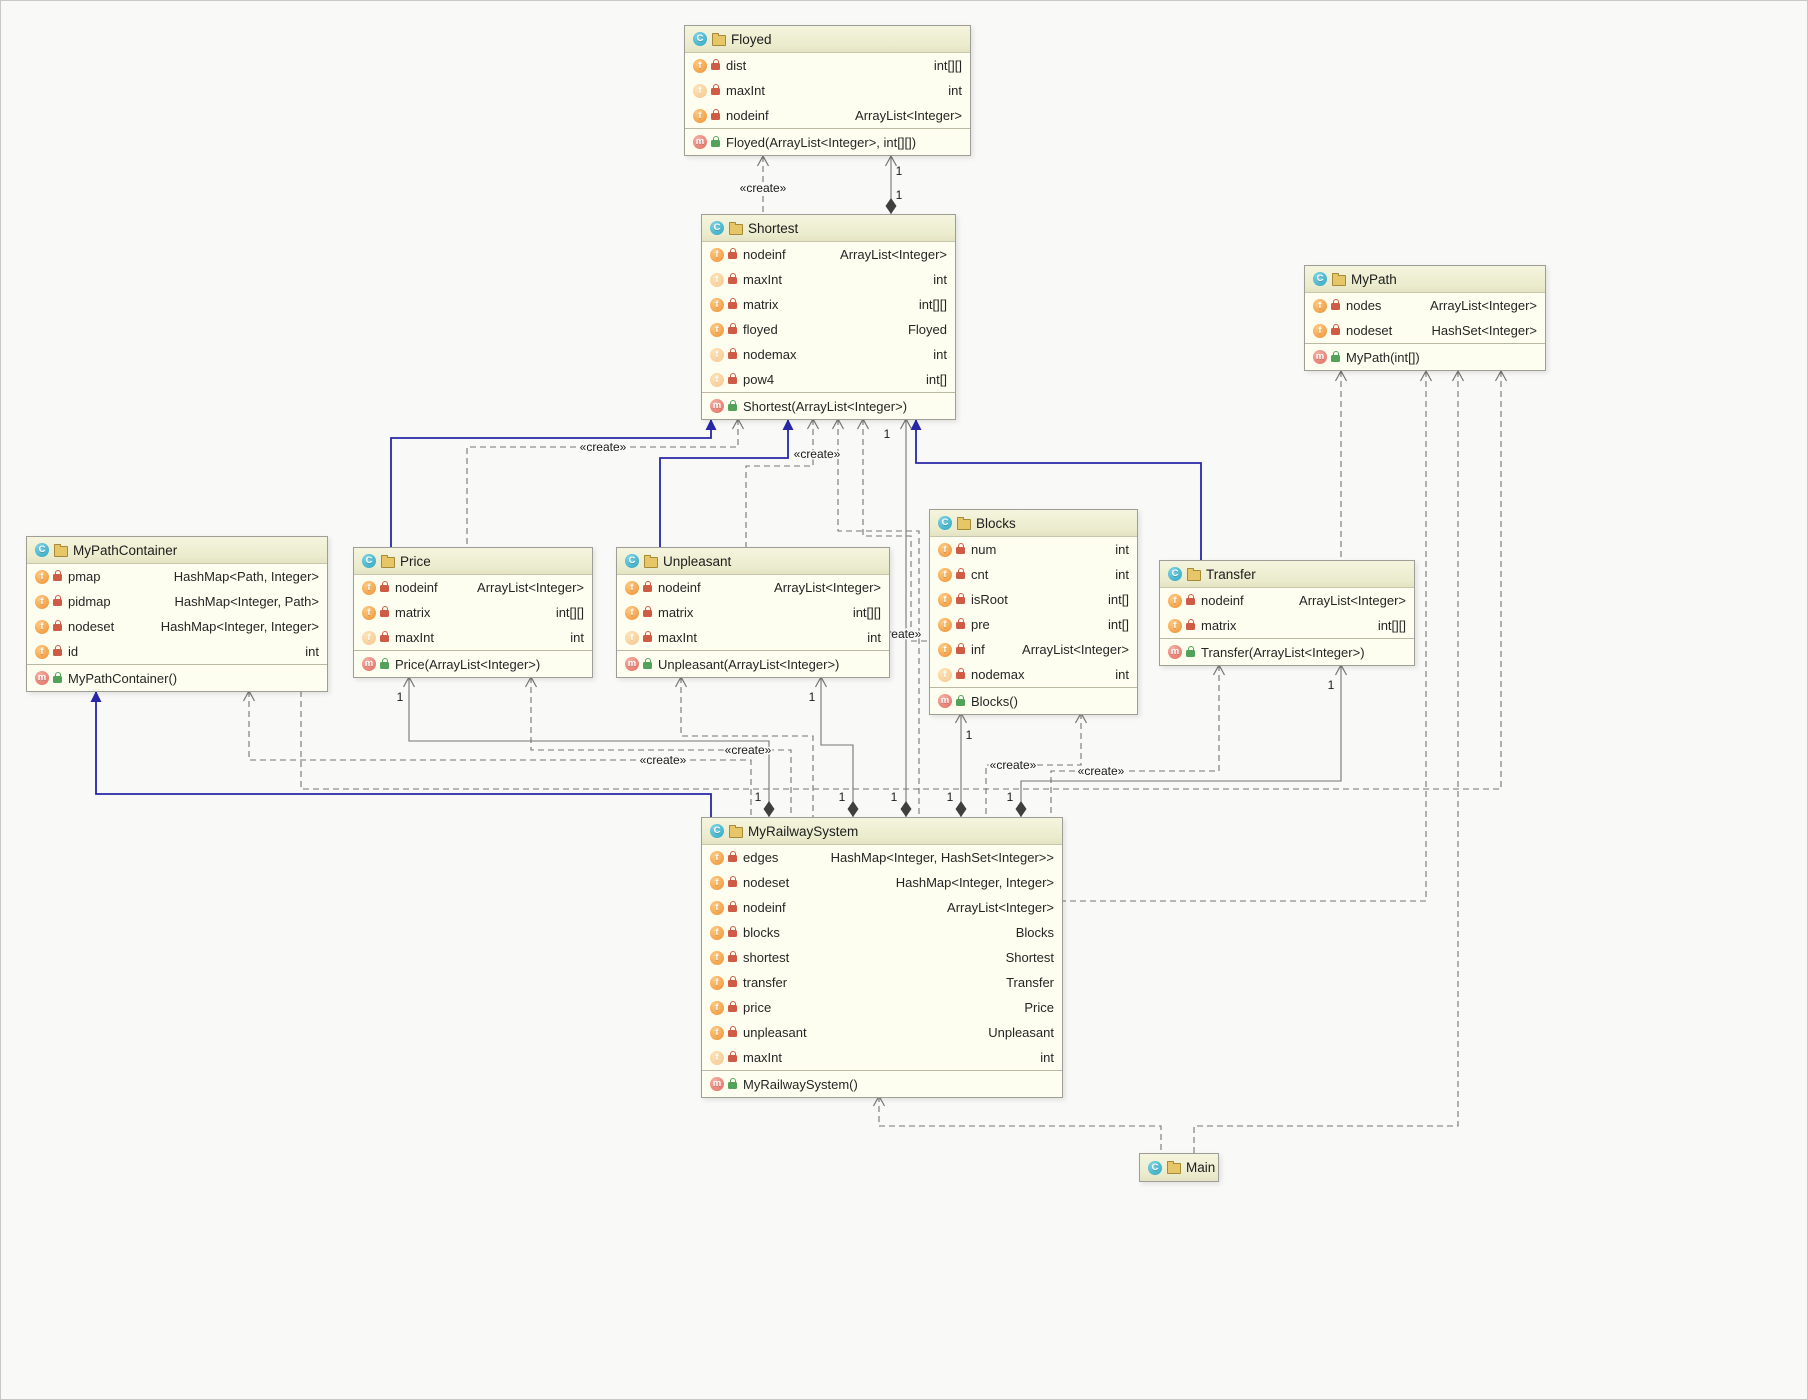  I want to click on class-header: C MyPath, so click(1425, 279).